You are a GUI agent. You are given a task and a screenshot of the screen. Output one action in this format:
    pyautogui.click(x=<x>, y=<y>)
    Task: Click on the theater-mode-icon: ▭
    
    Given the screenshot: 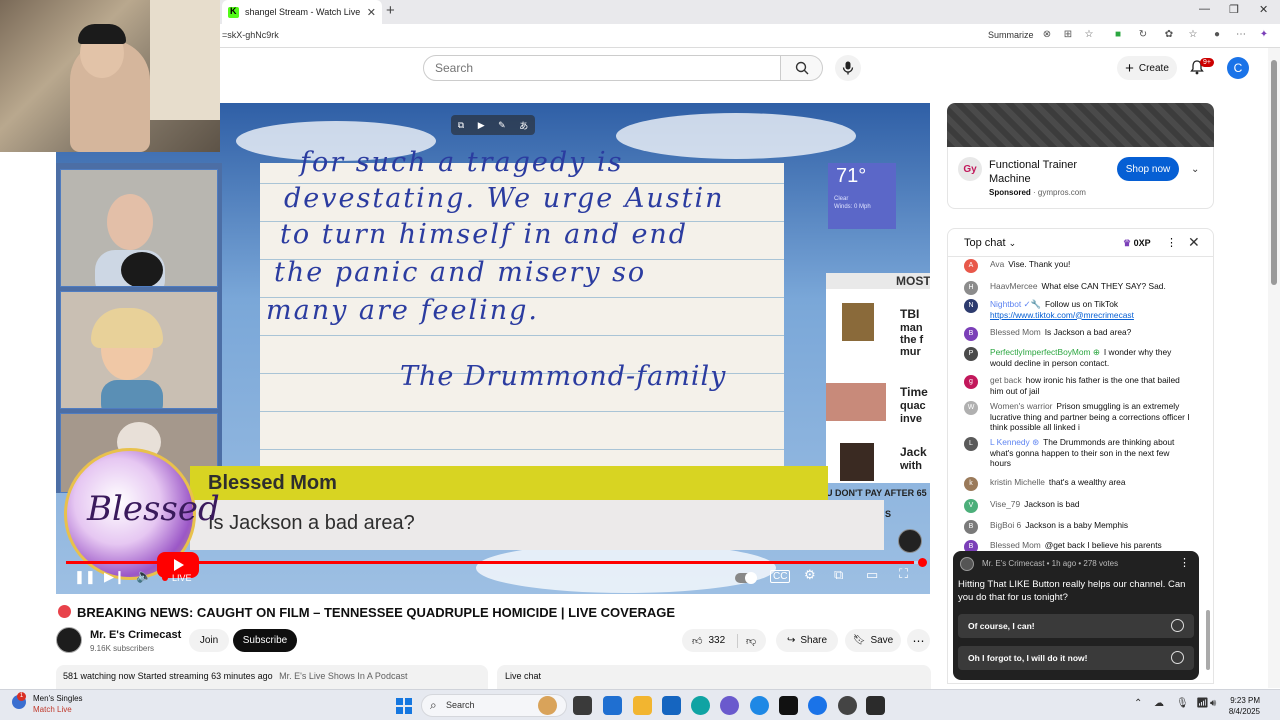 What is the action you would take?
    pyautogui.click(x=872, y=575)
    